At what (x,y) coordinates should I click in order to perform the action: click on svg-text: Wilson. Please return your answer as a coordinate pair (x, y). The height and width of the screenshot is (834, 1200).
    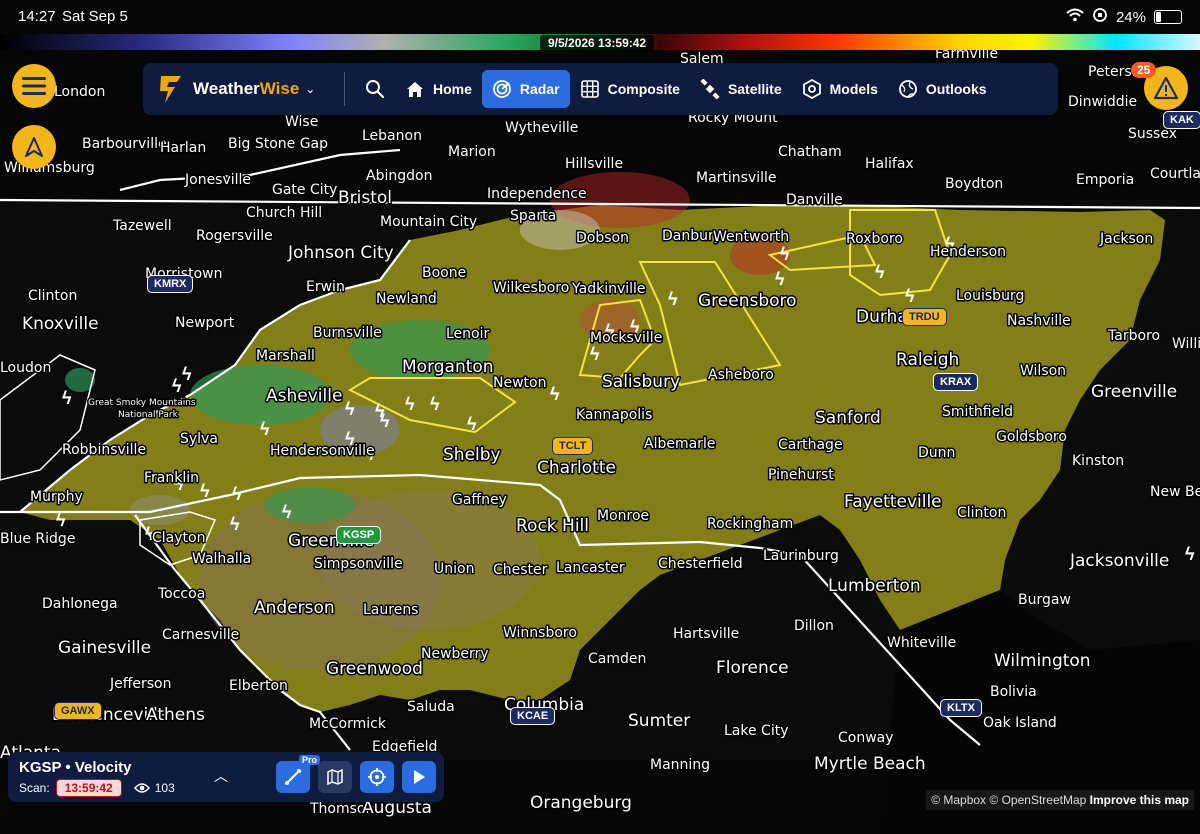
    Looking at the image, I should click on (1043, 371).